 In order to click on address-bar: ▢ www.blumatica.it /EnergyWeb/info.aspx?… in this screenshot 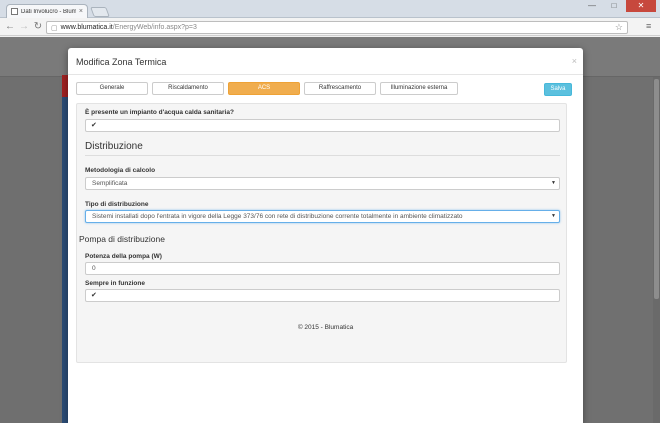, I will do `click(337, 27)`.